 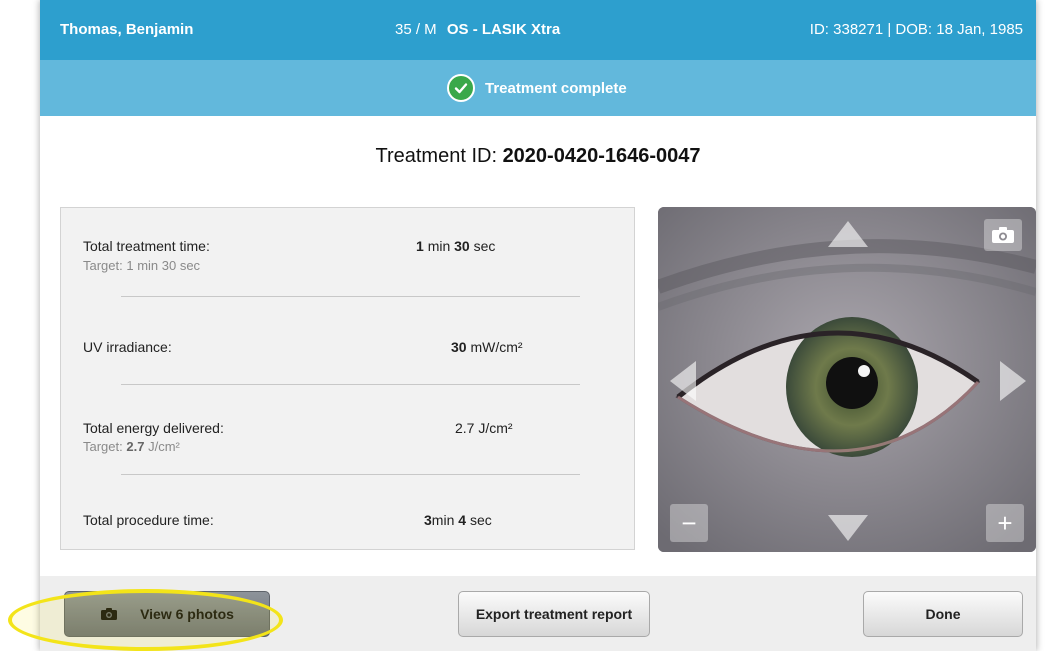 What do you see at coordinates (456, 246) in the screenshot?
I see `treatment-time-value: 1 min 30 sec` at bounding box center [456, 246].